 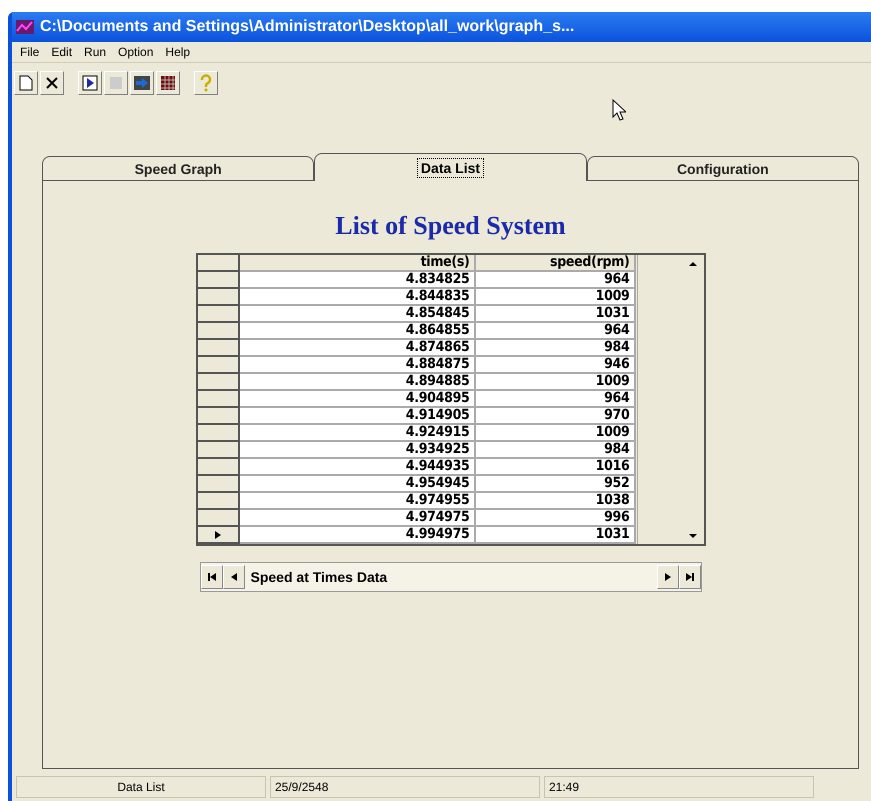 I want to click on first-icon, so click(x=212, y=577).